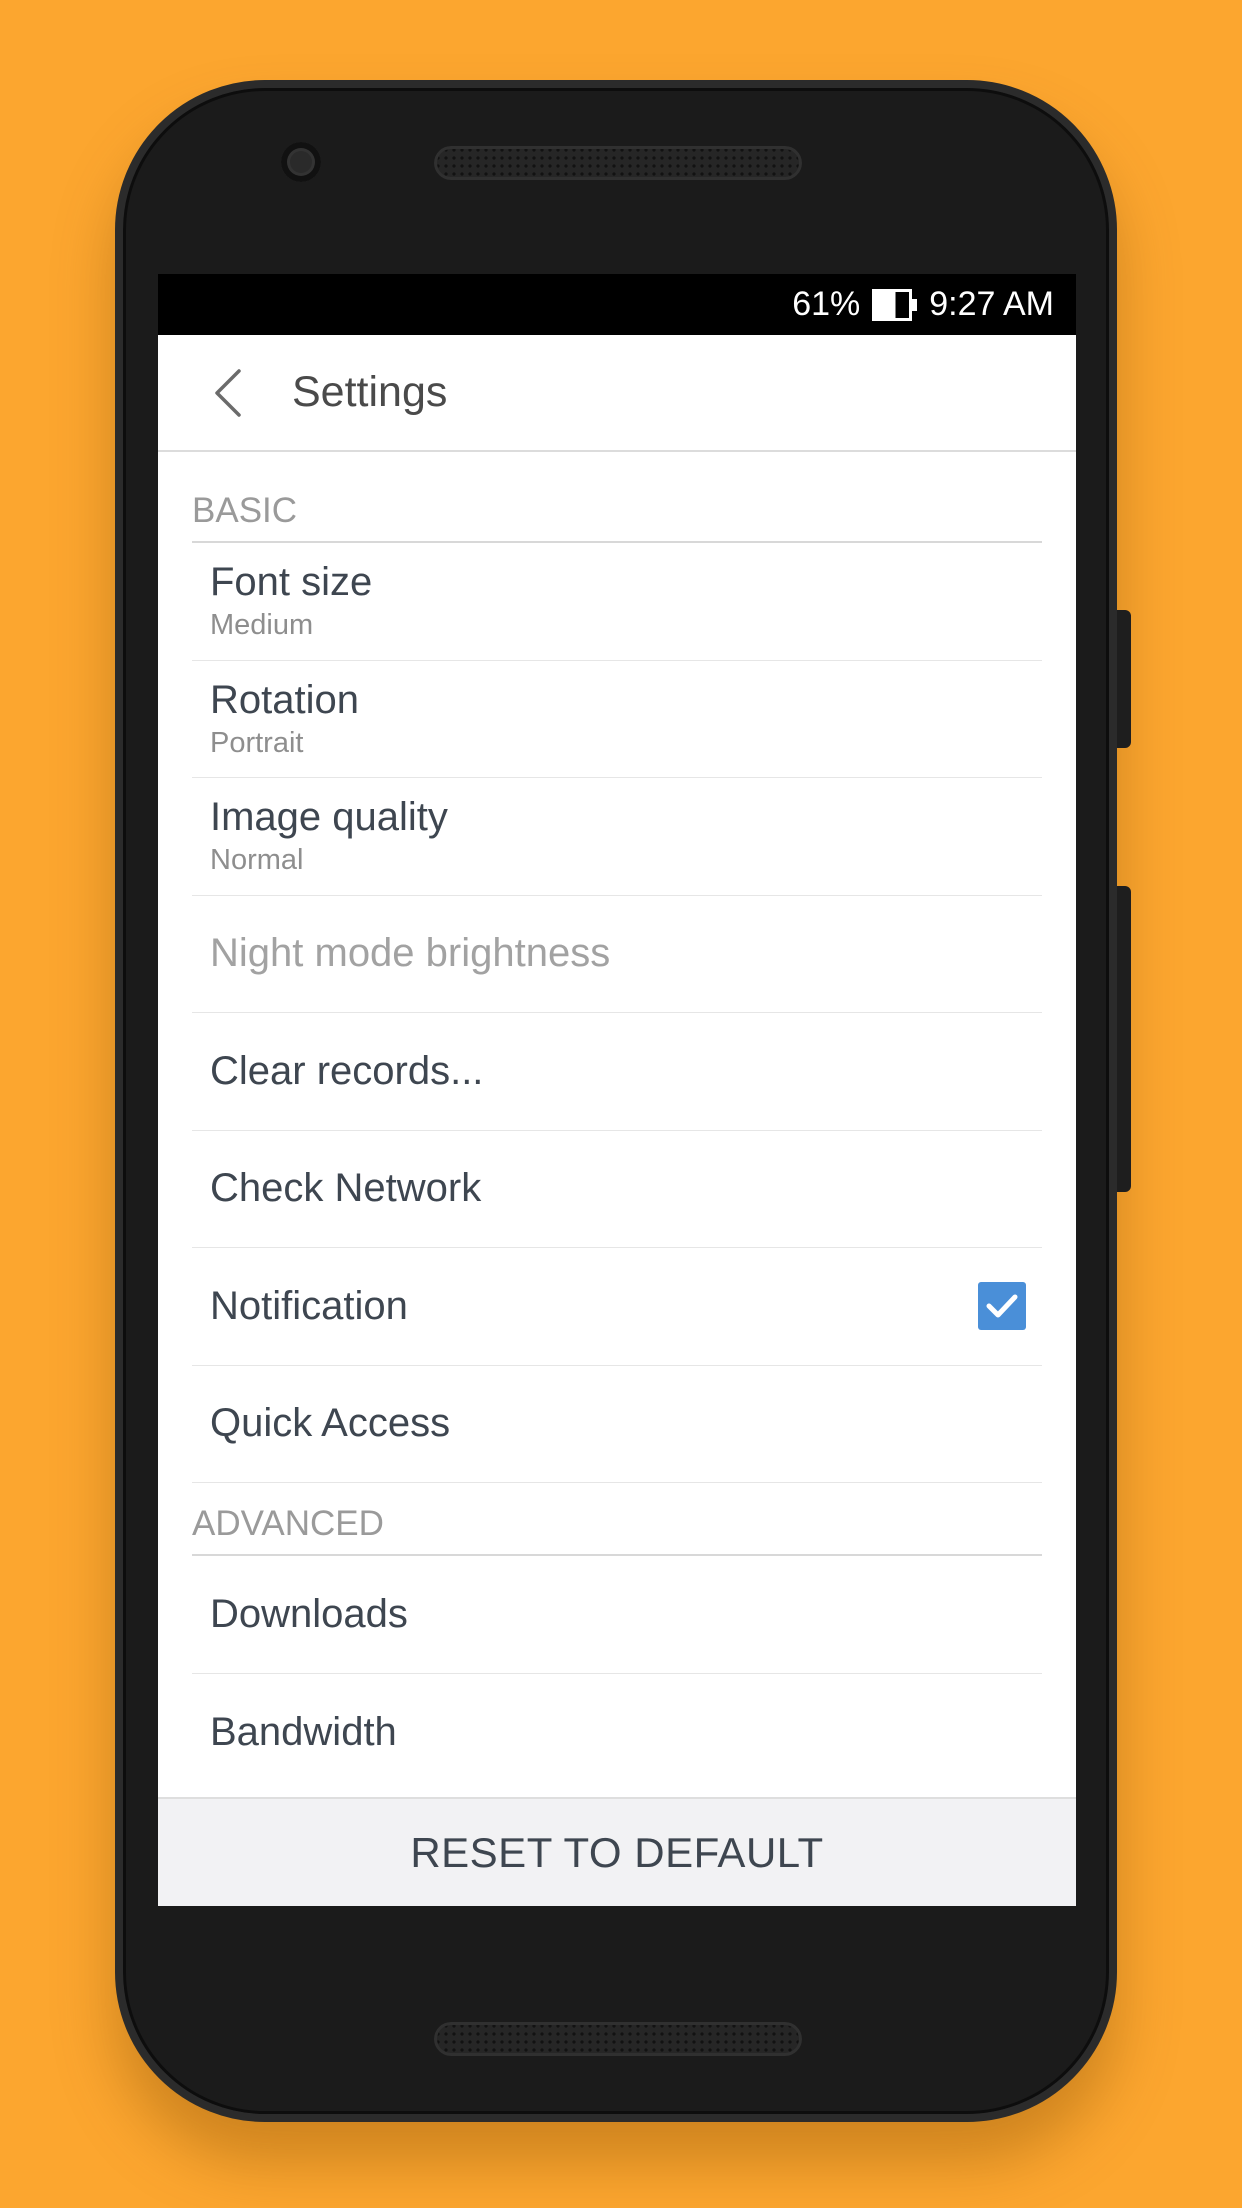 This screenshot has height=2208, width=1242. I want to click on setting-notification: Notification, so click(617, 1307).